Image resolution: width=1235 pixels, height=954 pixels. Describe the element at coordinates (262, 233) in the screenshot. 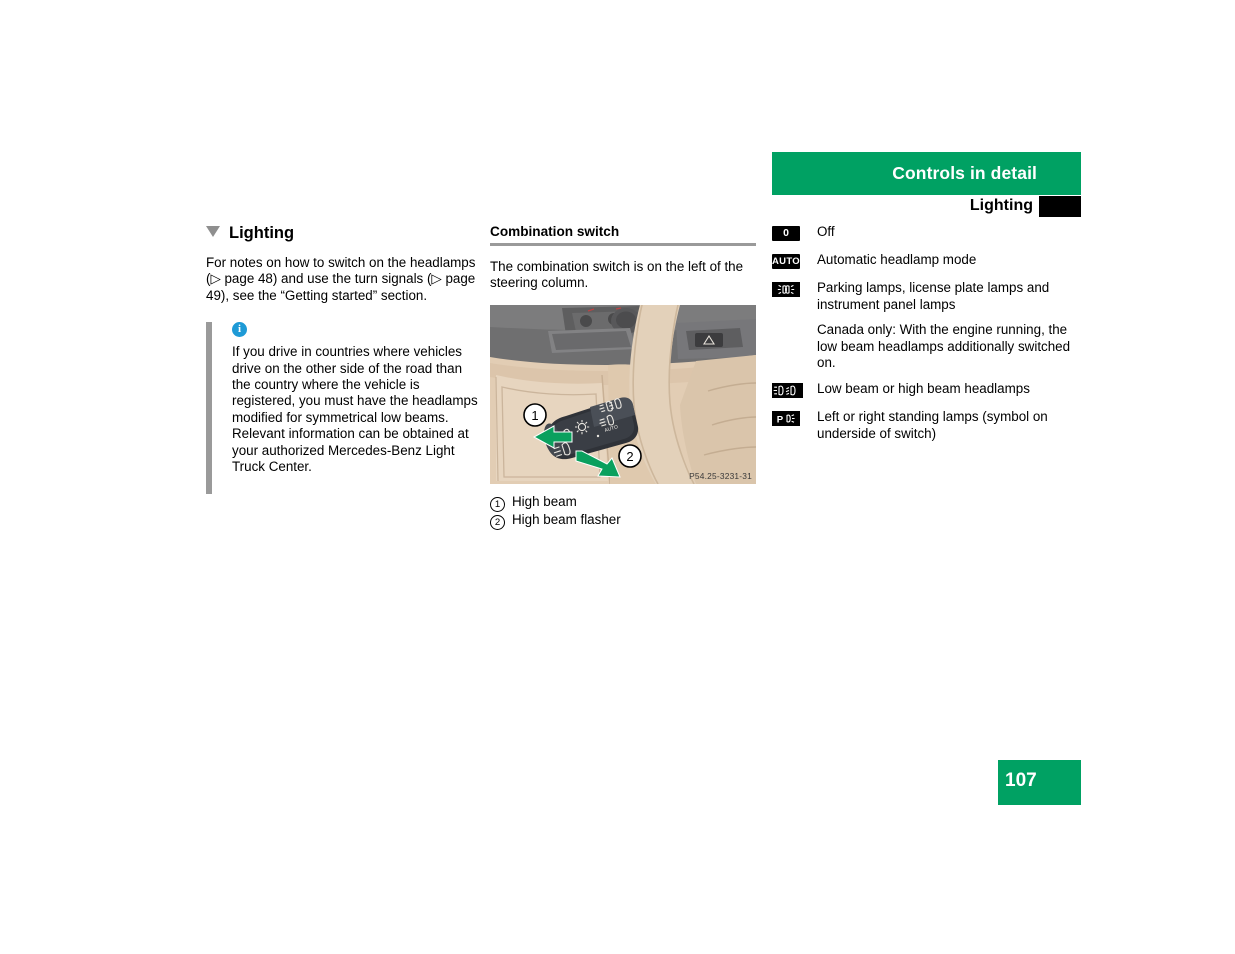

I see `section-heading-label: Lighting` at that location.